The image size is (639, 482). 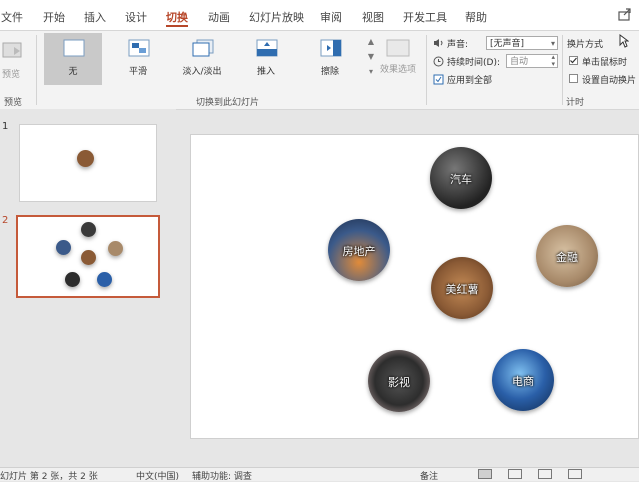 What do you see at coordinates (95, 17) in the screenshot?
I see `tab-insert: 插入` at bounding box center [95, 17].